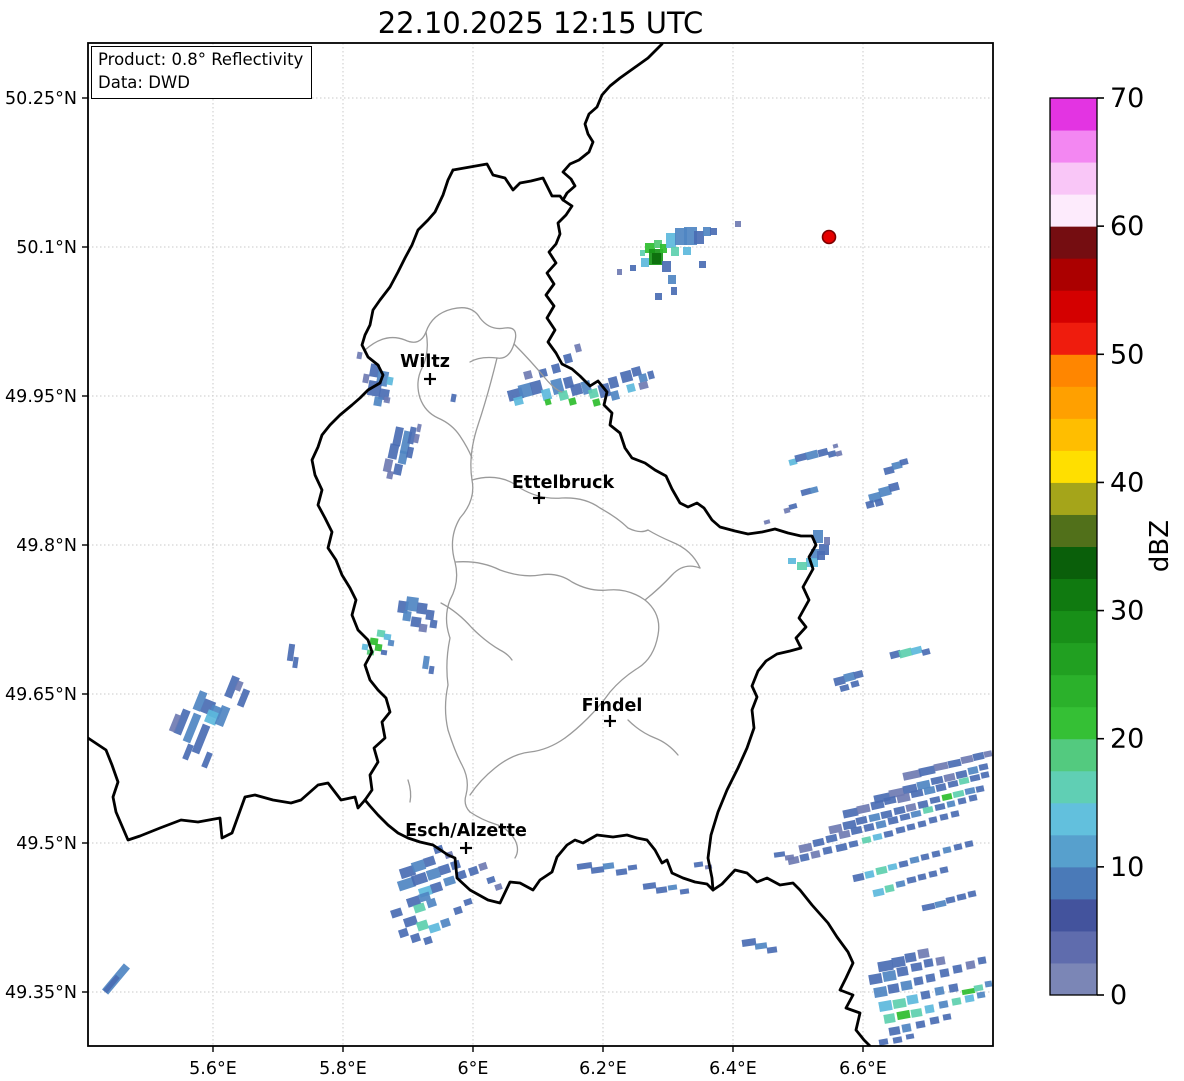 The height and width of the screenshot is (1081, 1184). I want to click on colorbar: 0 10 20 30 40 50 60 70 dBZ, so click(1112, 547).